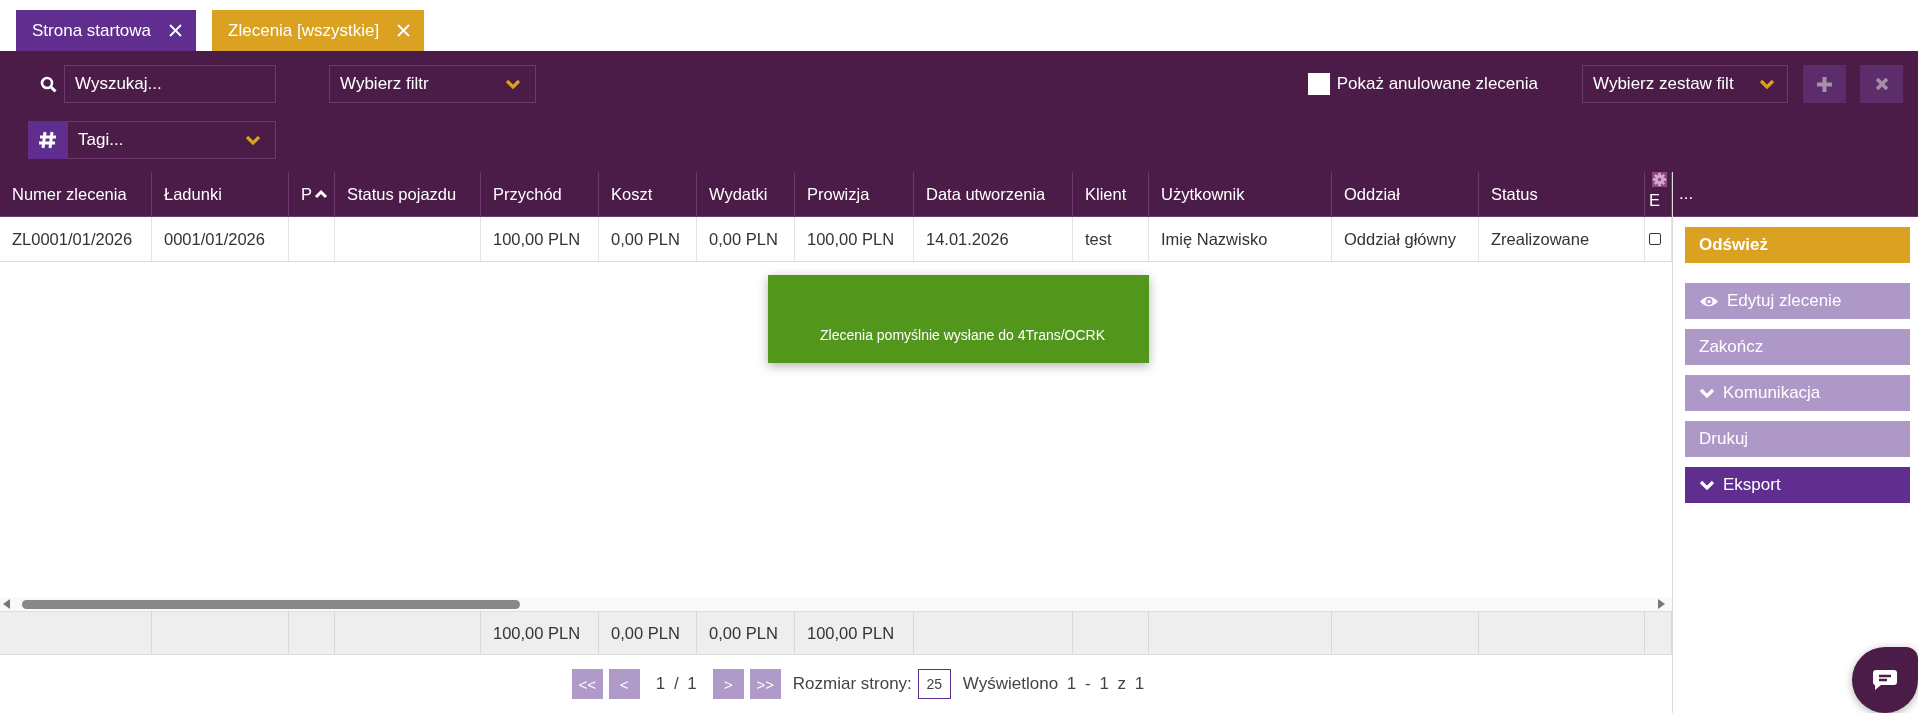 The width and height of the screenshot is (1918, 713). I want to click on delete-button, so click(1881, 84).